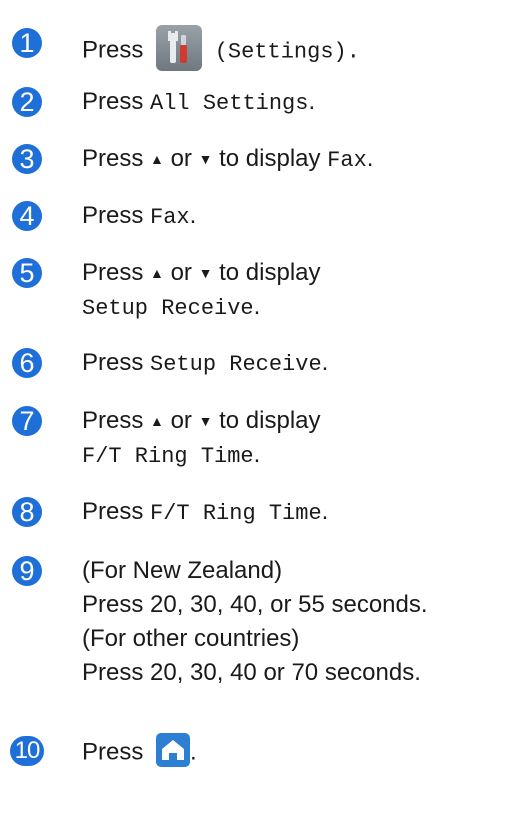  I want to click on step-number-badge: 8, so click(27, 512).